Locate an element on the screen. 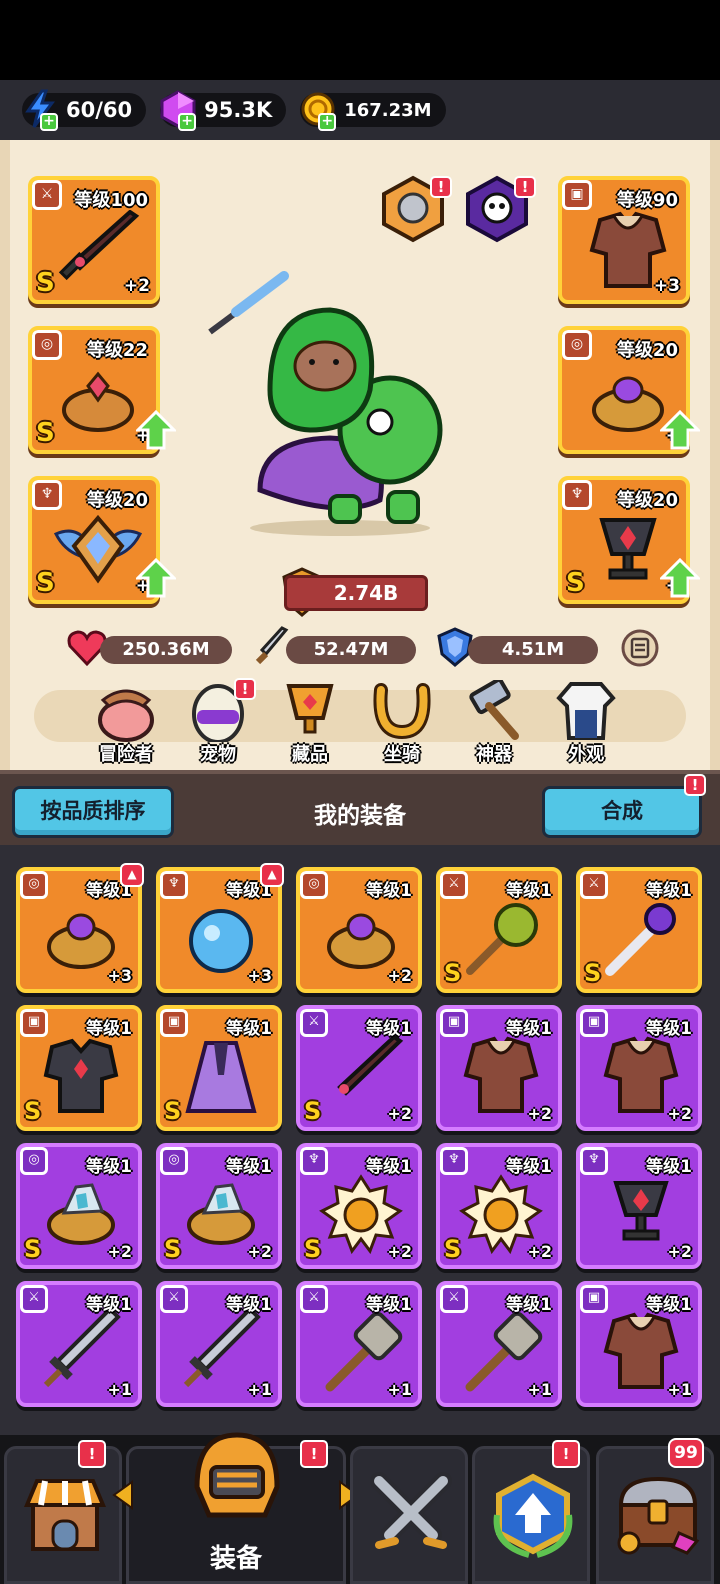 The height and width of the screenshot is (1584, 720). status-bar is located at coordinates (360, 40).